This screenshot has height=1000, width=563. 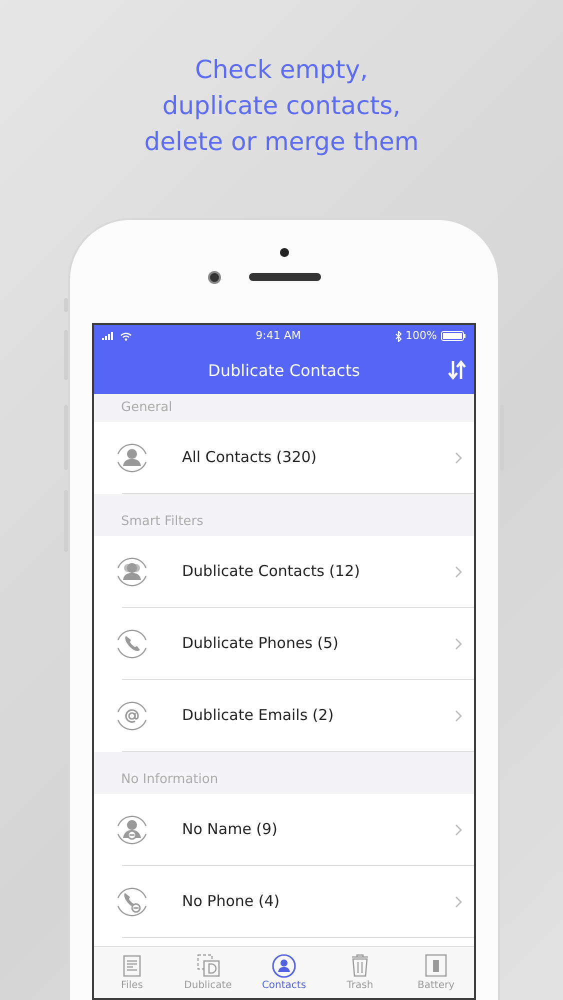 What do you see at coordinates (162, 522) in the screenshot?
I see `section-header: Smart Filters` at bounding box center [162, 522].